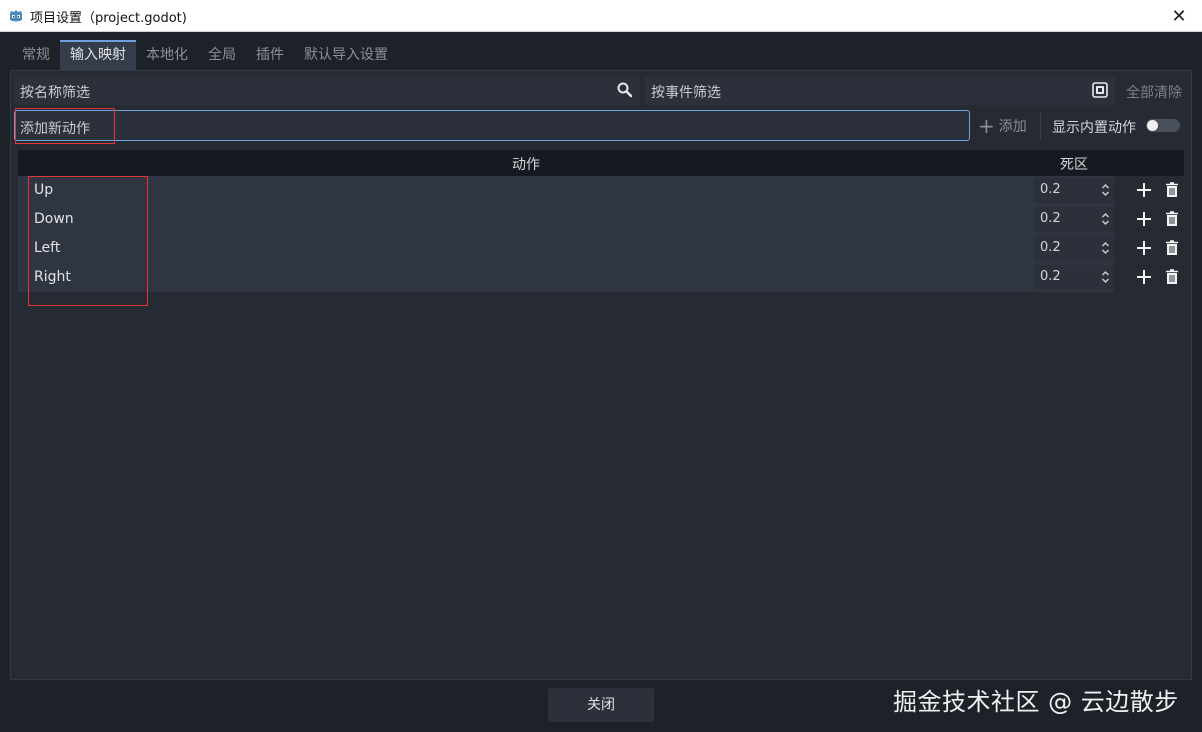  Describe the element at coordinates (270, 55) in the screenshot. I see `tab-plugins: 插件` at that location.